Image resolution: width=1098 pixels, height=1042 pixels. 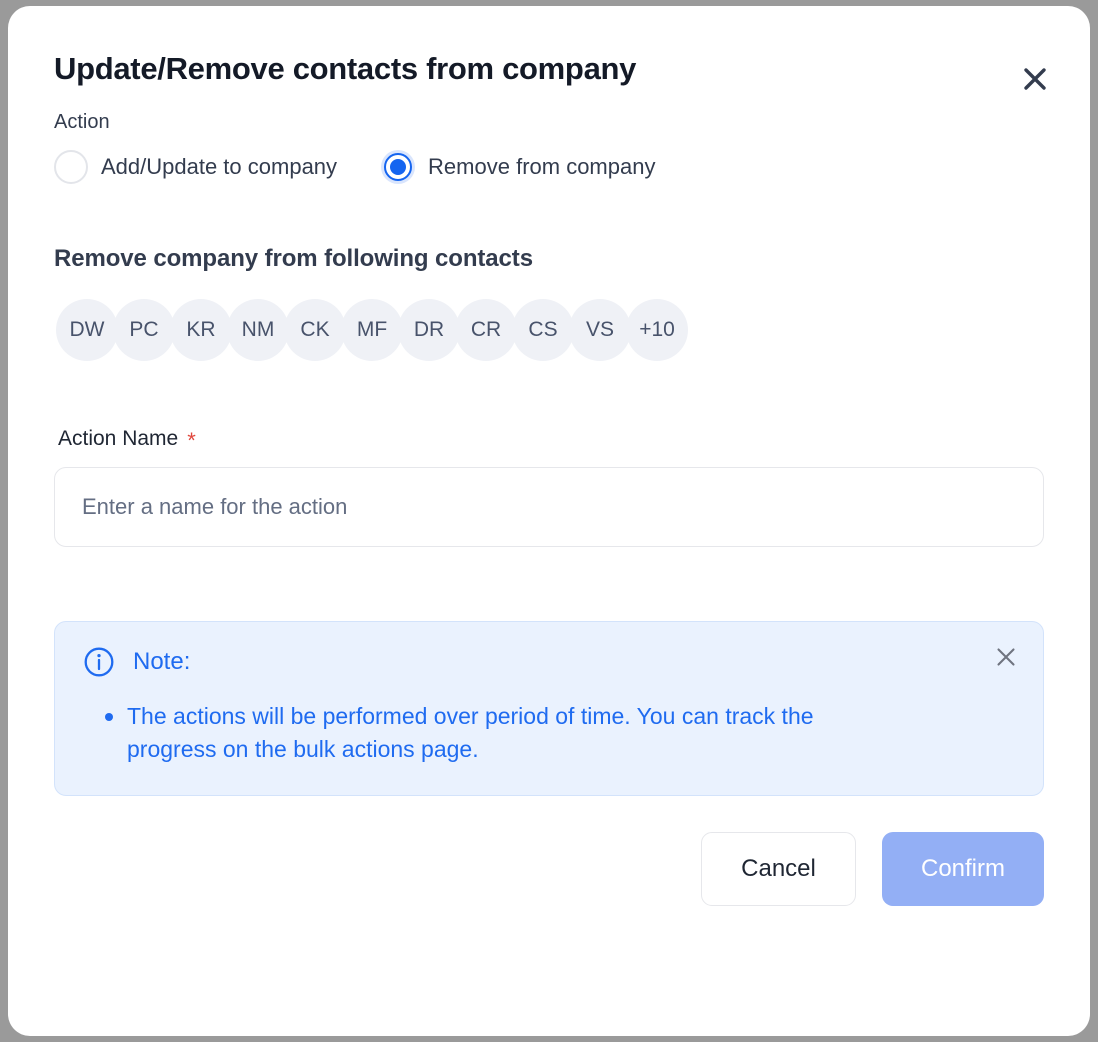 I want to click on avatar-overflow-label: +10, so click(x=657, y=330).